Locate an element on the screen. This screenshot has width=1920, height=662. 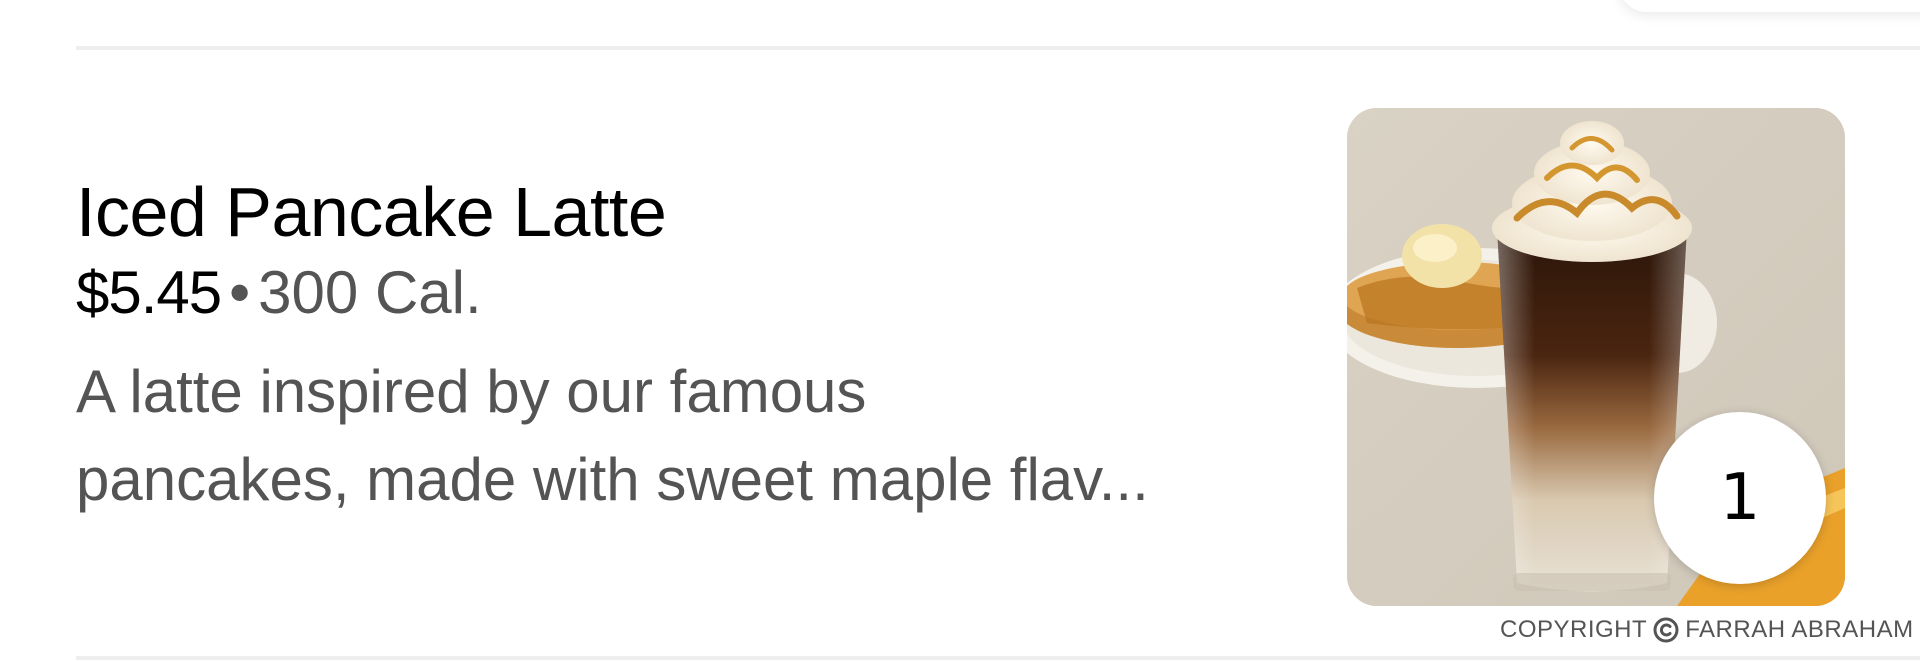
price-calories-line: $5.45 • 300 Cal. is located at coordinates (701, 293).